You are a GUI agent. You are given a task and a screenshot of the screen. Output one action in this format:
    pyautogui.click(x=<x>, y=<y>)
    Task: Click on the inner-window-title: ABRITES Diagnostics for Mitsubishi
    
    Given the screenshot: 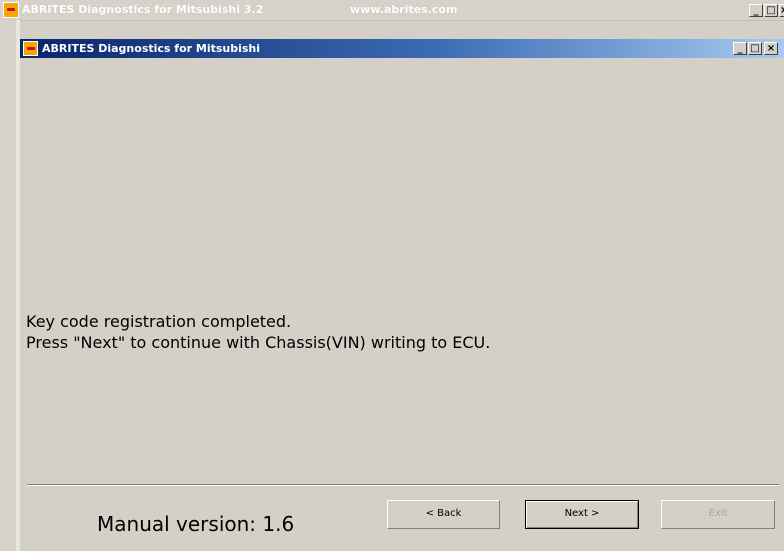 What is the action you would take?
    pyautogui.click(x=151, y=48)
    